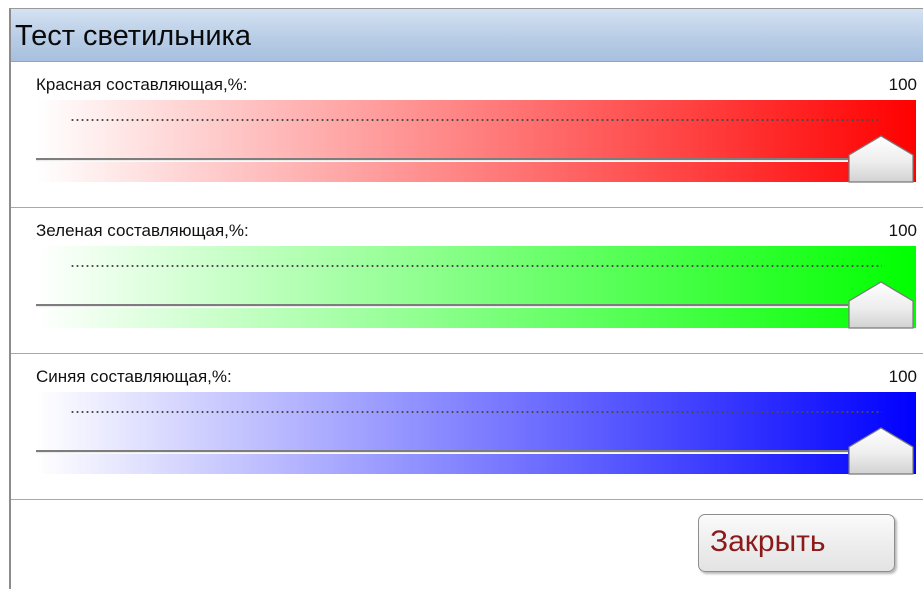 Image resolution: width=923 pixels, height=590 pixels. I want to click on blue-slider-value: 100, so click(902, 376).